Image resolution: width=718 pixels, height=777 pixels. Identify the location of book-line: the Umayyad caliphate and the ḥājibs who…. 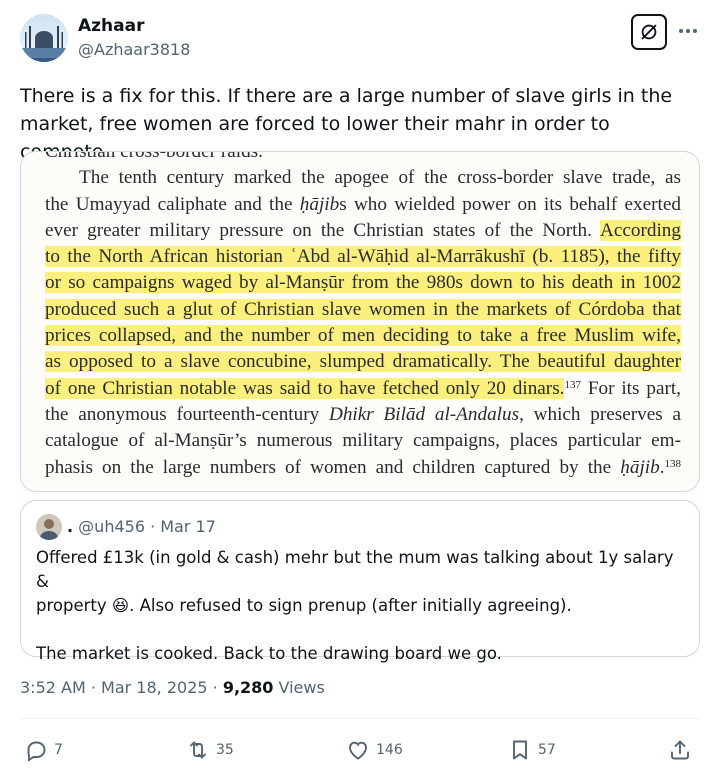
(363, 204).